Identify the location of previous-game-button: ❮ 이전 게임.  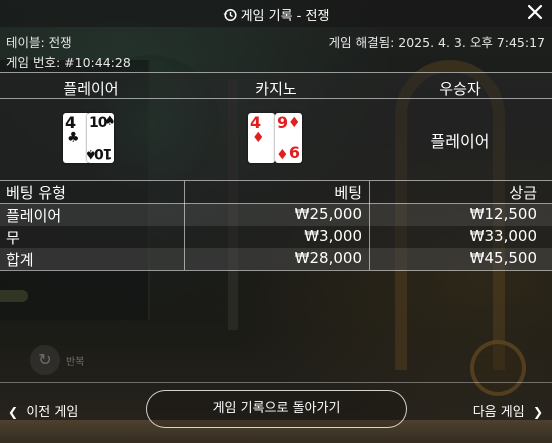
(43, 410).